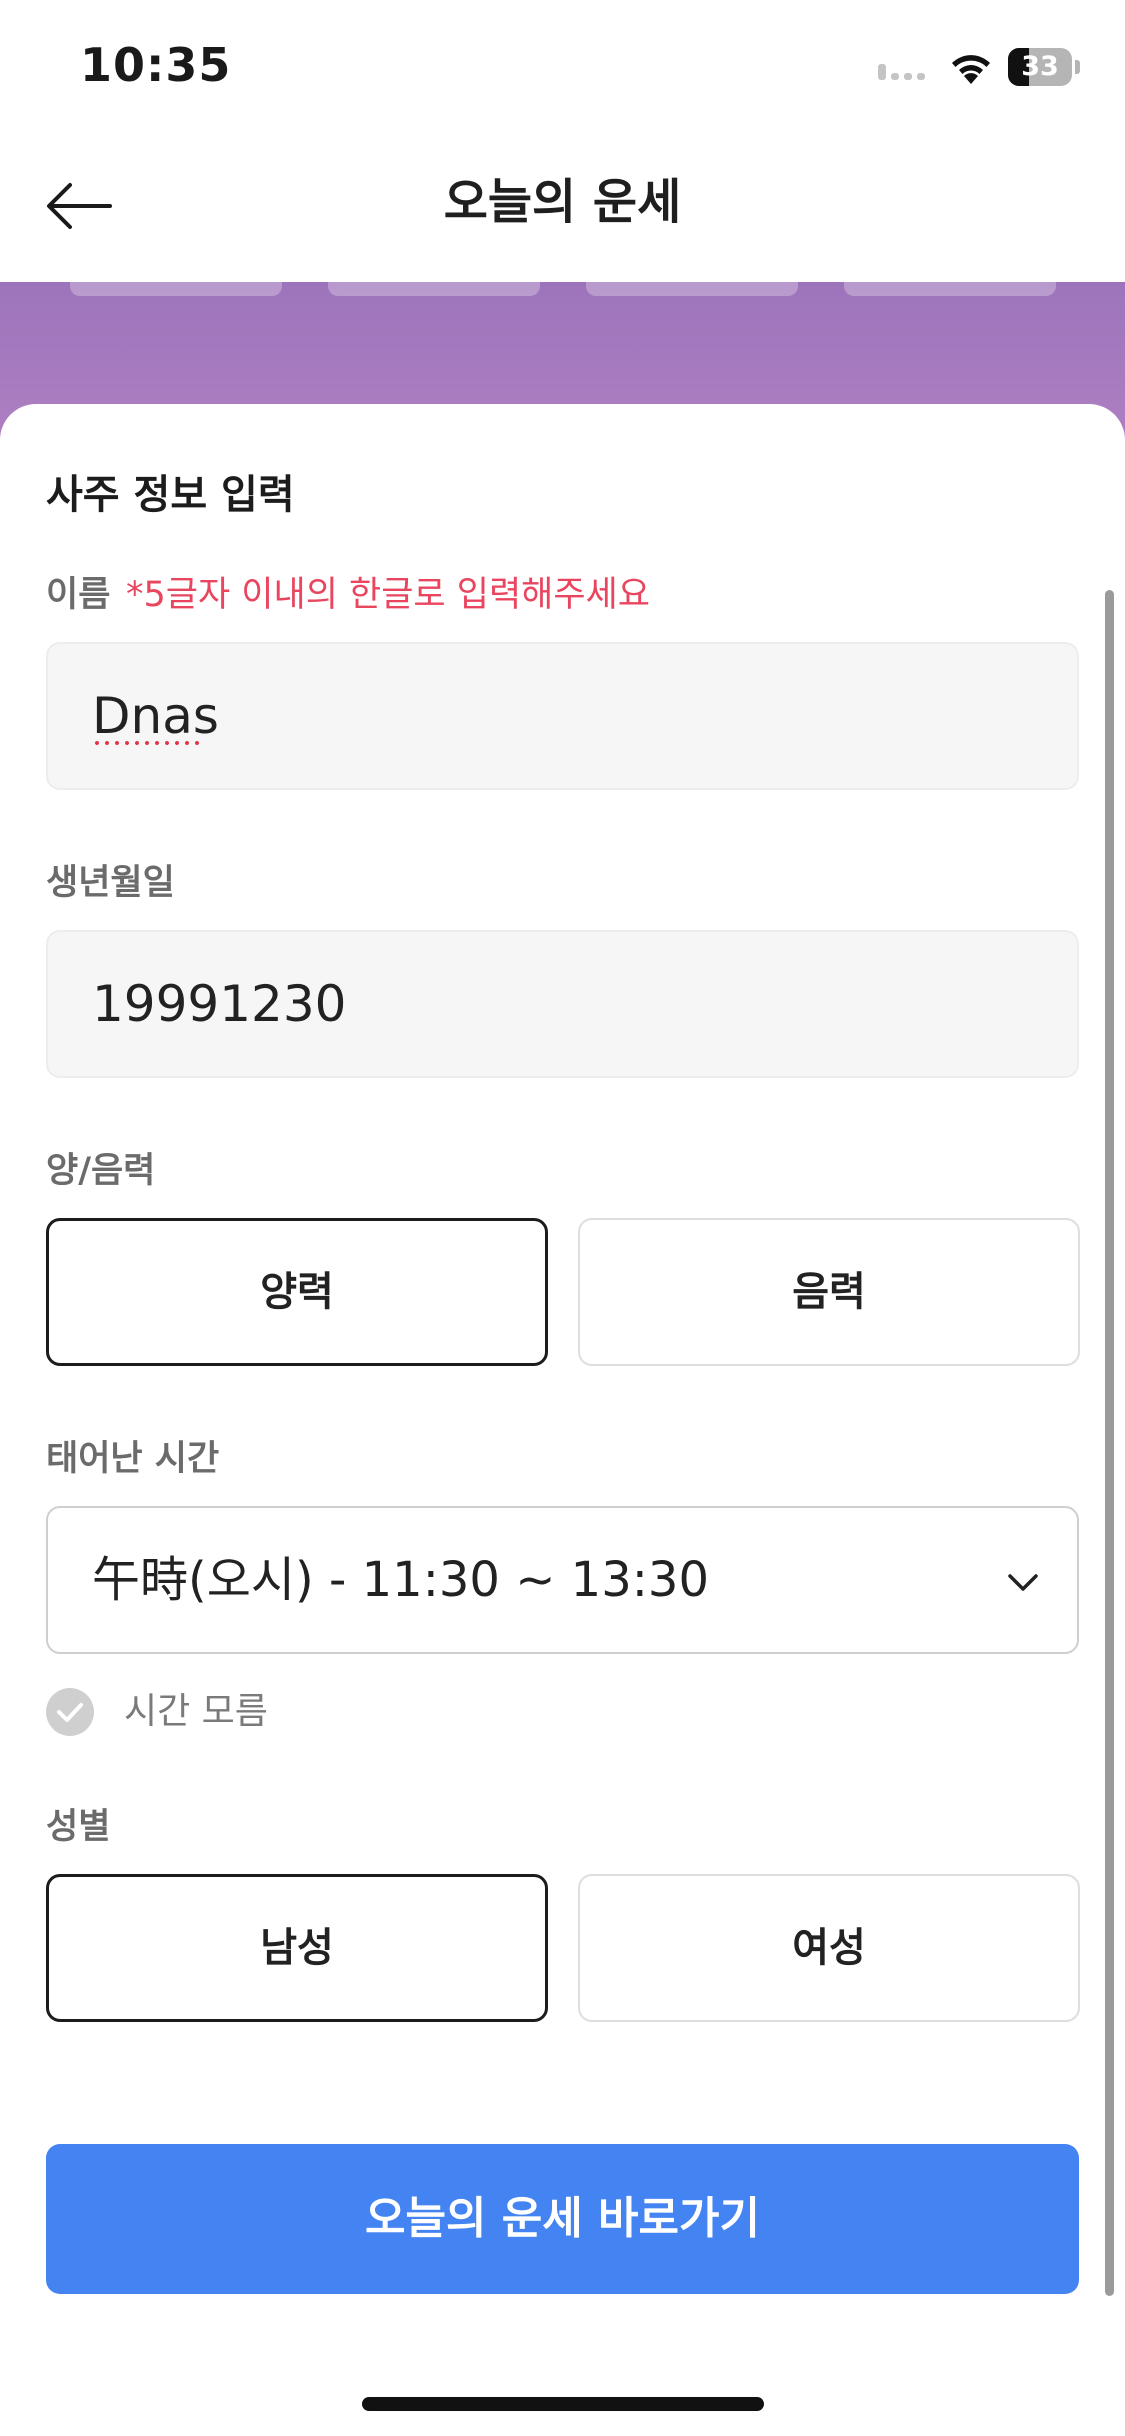 This screenshot has width=1125, height=2436. Describe the element at coordinates (1023, 1582) in the screenshot. I see `chevron-down-icon` at that location.